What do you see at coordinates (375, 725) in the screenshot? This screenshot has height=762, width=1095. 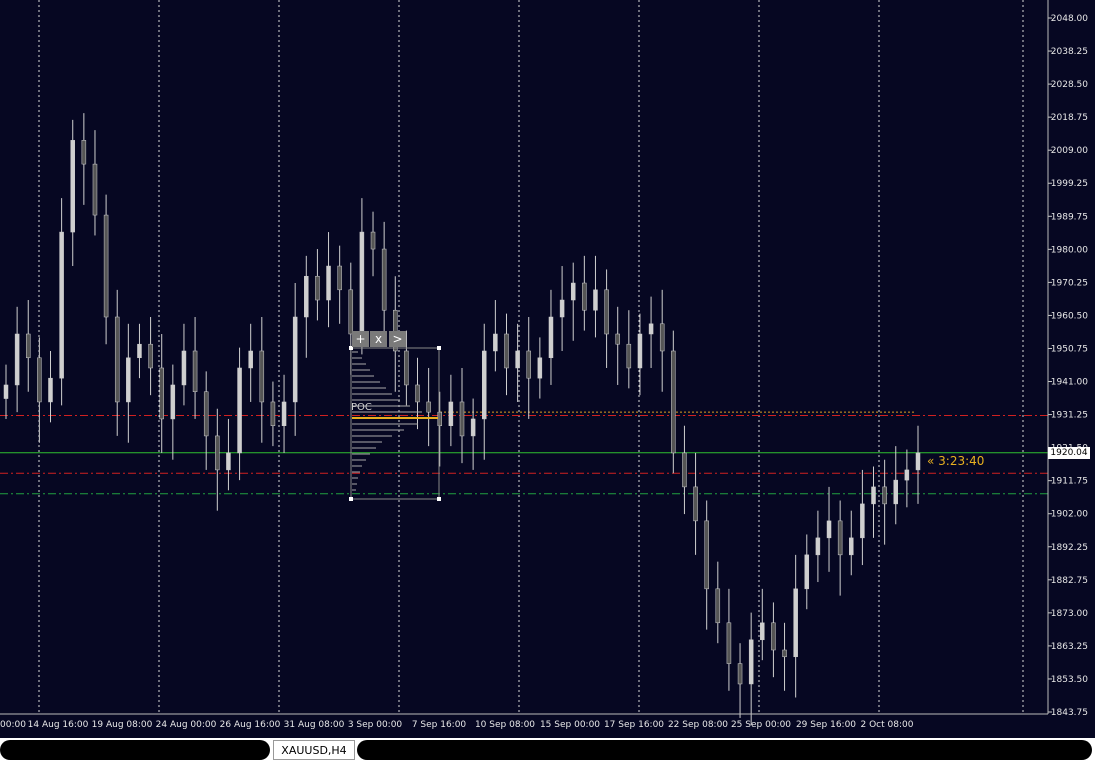 I see `time-axis-label: 3 Sep 00:00` at bounding box center [375, 725].